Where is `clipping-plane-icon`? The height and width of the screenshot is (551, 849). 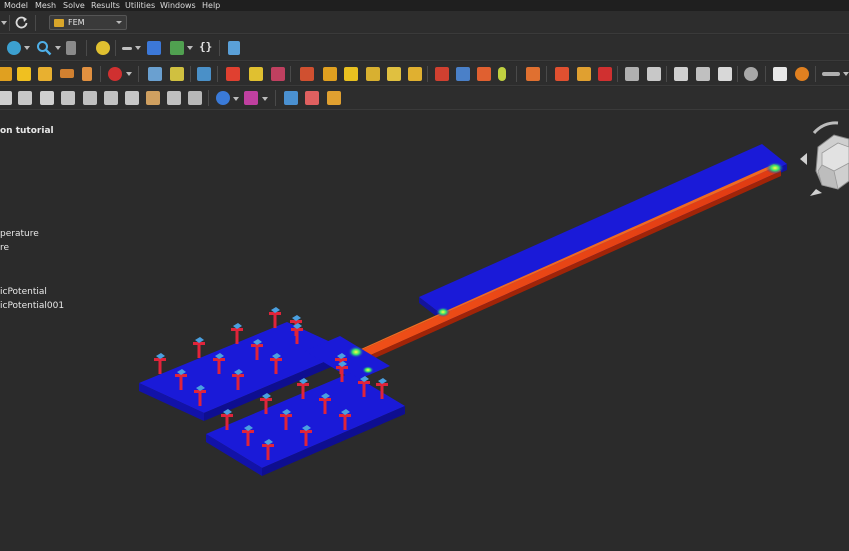 clipping-plane-icon is located at coordinates (174, 98).